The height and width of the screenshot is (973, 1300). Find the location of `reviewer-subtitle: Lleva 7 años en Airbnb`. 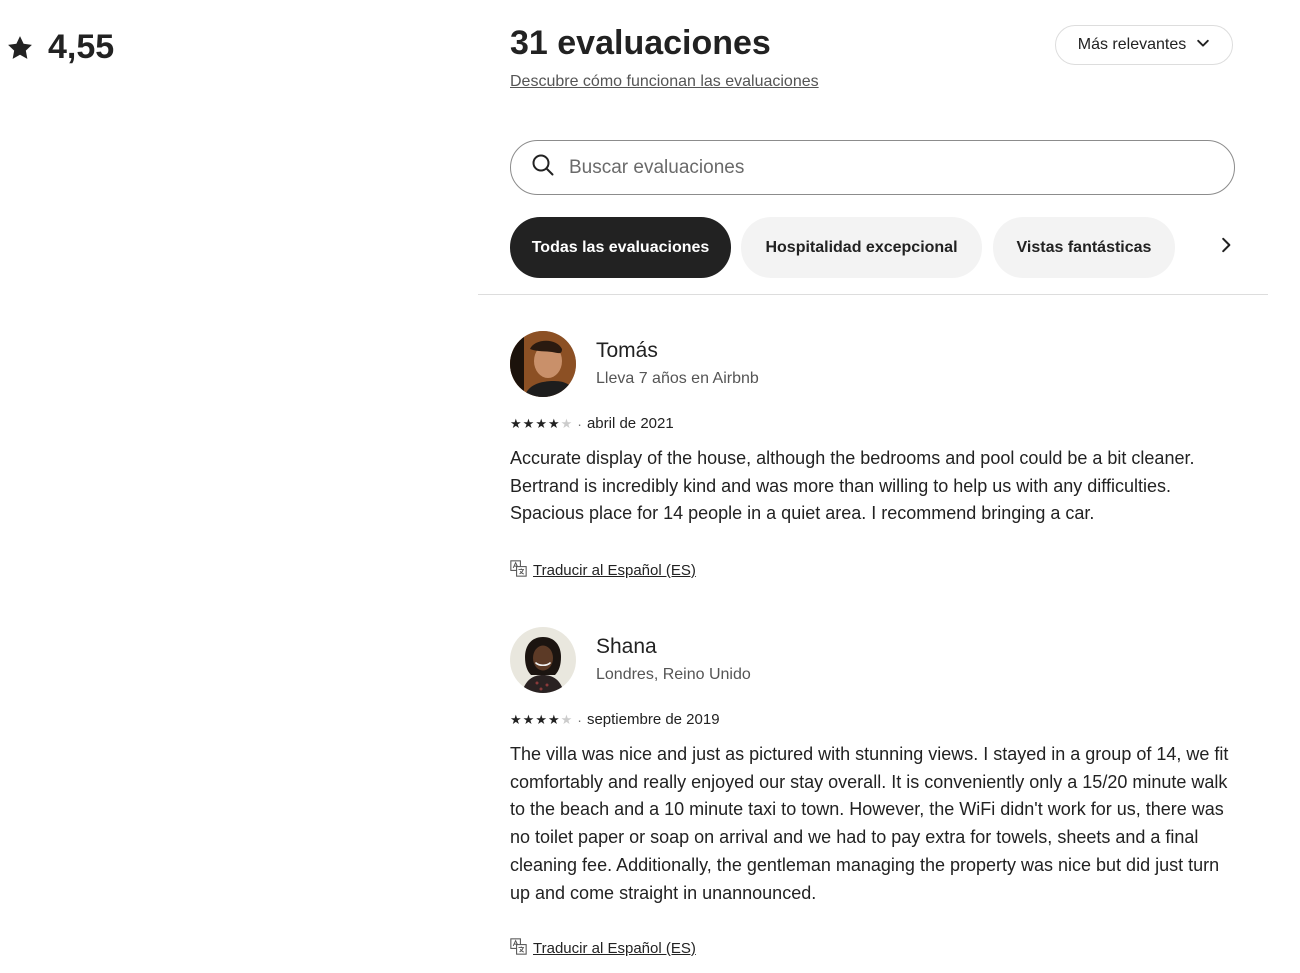

reviewer-subtitle: Lleva 7 años en Airbnb is located at coordinates (677, 378).